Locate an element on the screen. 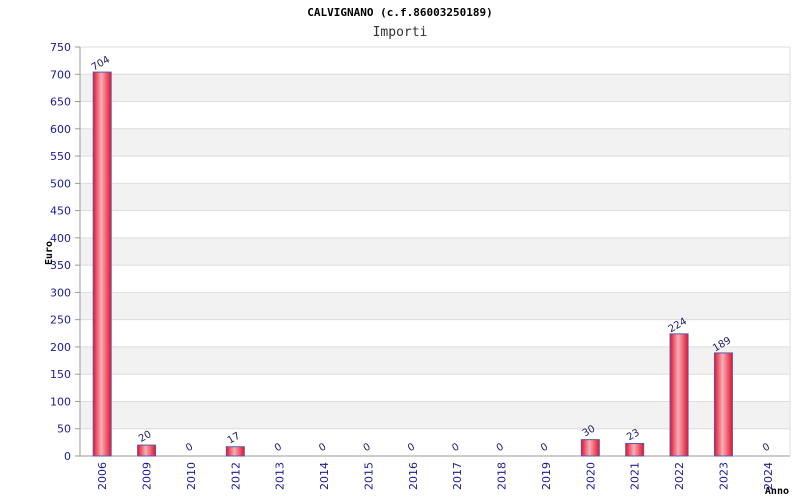 The image size is (800, 500). y-axis-label: Euro is located at coordinates (49, 253).